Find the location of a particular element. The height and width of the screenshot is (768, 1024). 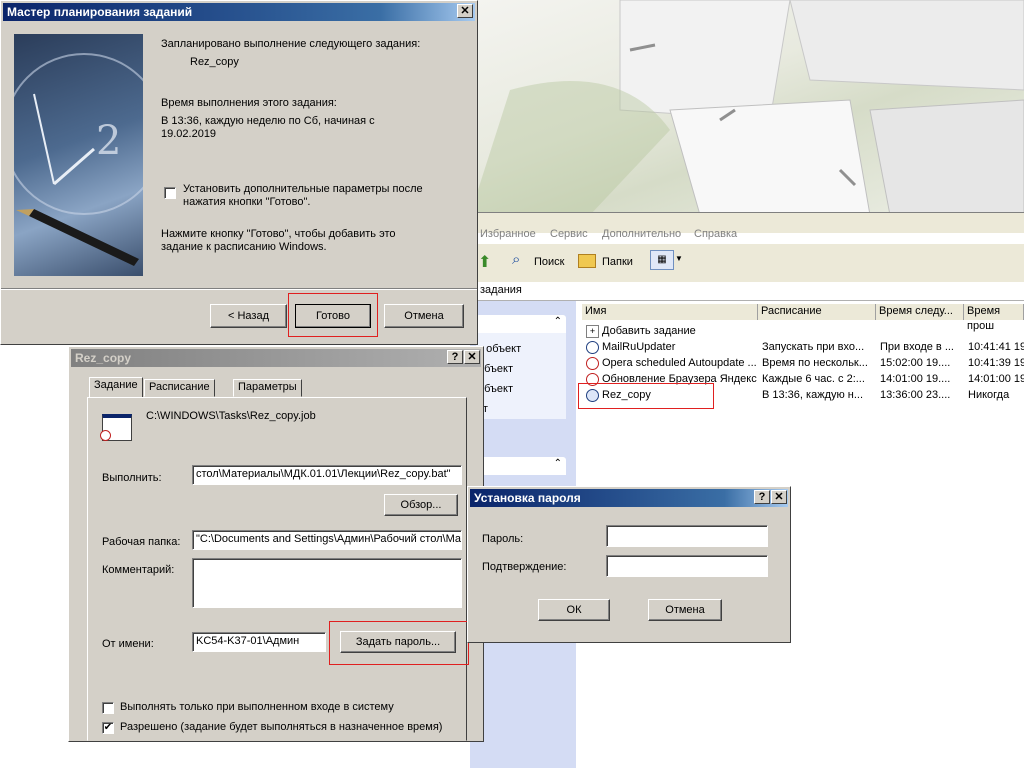

menu-tools: Сервис is located at coordinates (569, 234).